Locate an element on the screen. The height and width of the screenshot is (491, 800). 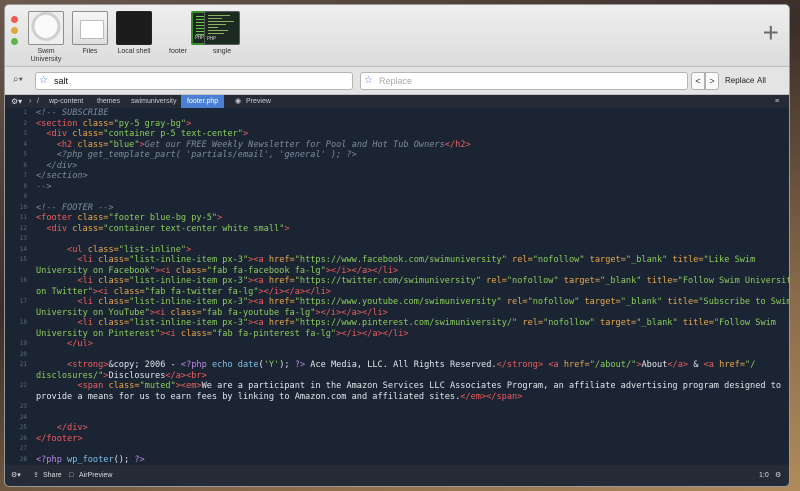
find-next-button: > is located at coordinates (712, 81).